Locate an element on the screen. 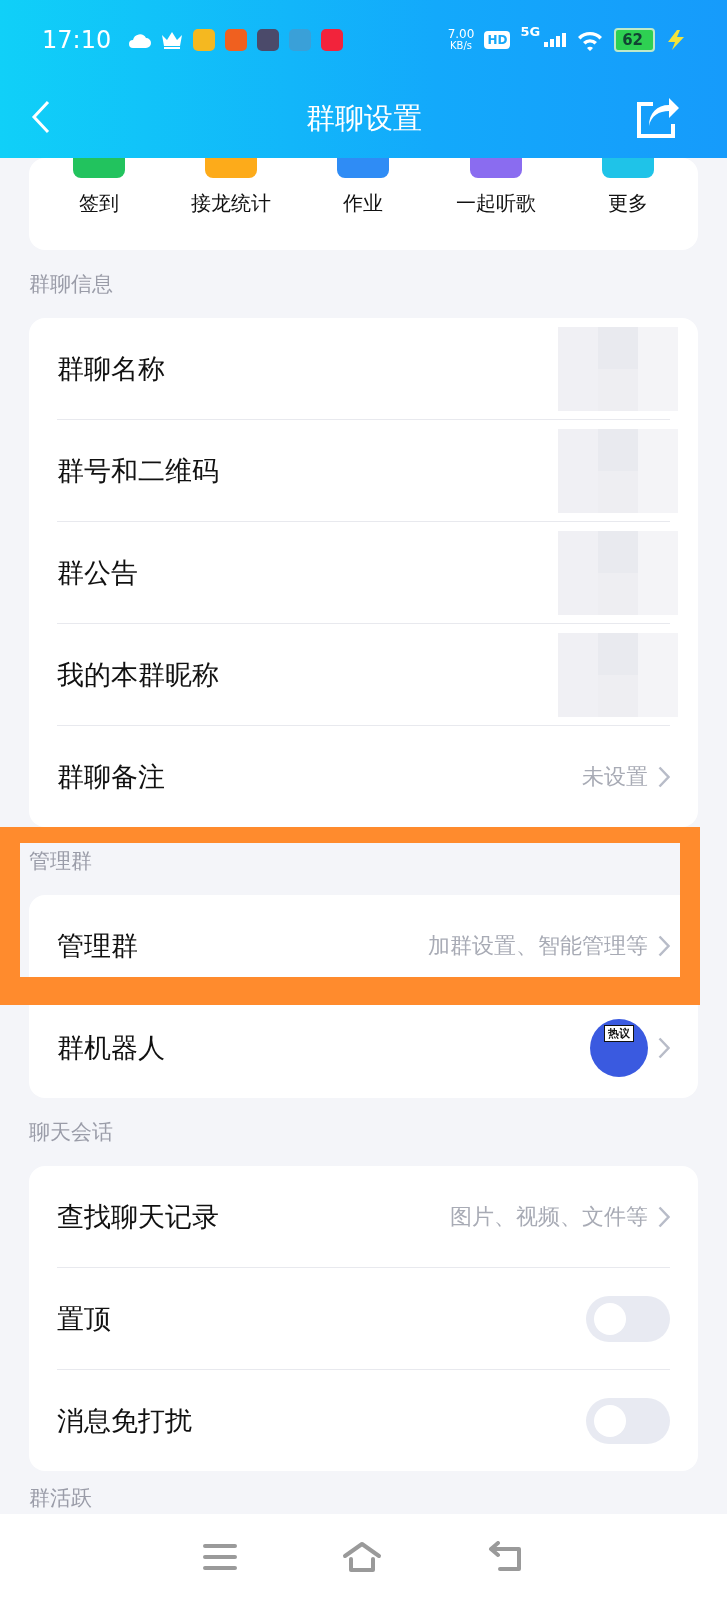 The height and width of the screenshot is (1600, 727). battery-level: 62 is located at coordinates (634, 40).